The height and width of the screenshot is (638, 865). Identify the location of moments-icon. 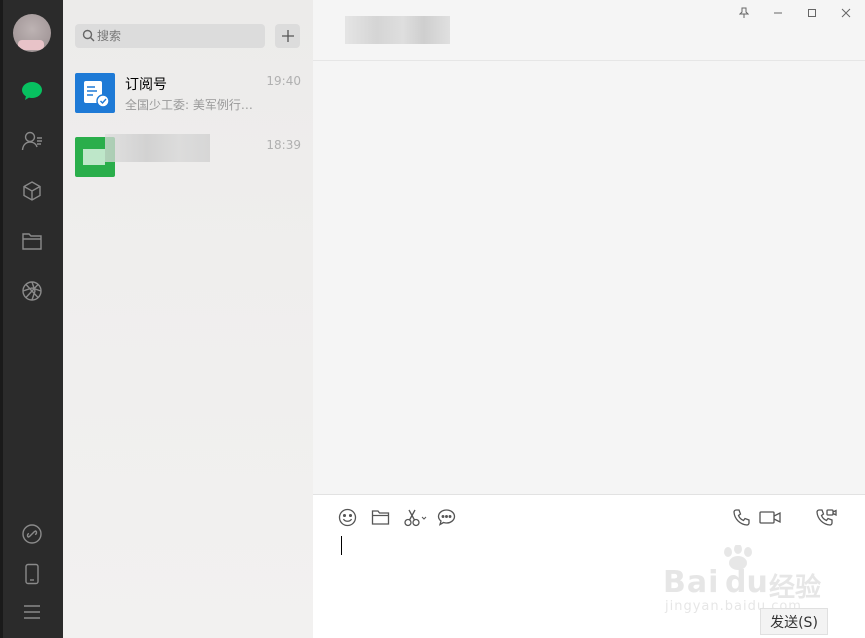
(32, 291).